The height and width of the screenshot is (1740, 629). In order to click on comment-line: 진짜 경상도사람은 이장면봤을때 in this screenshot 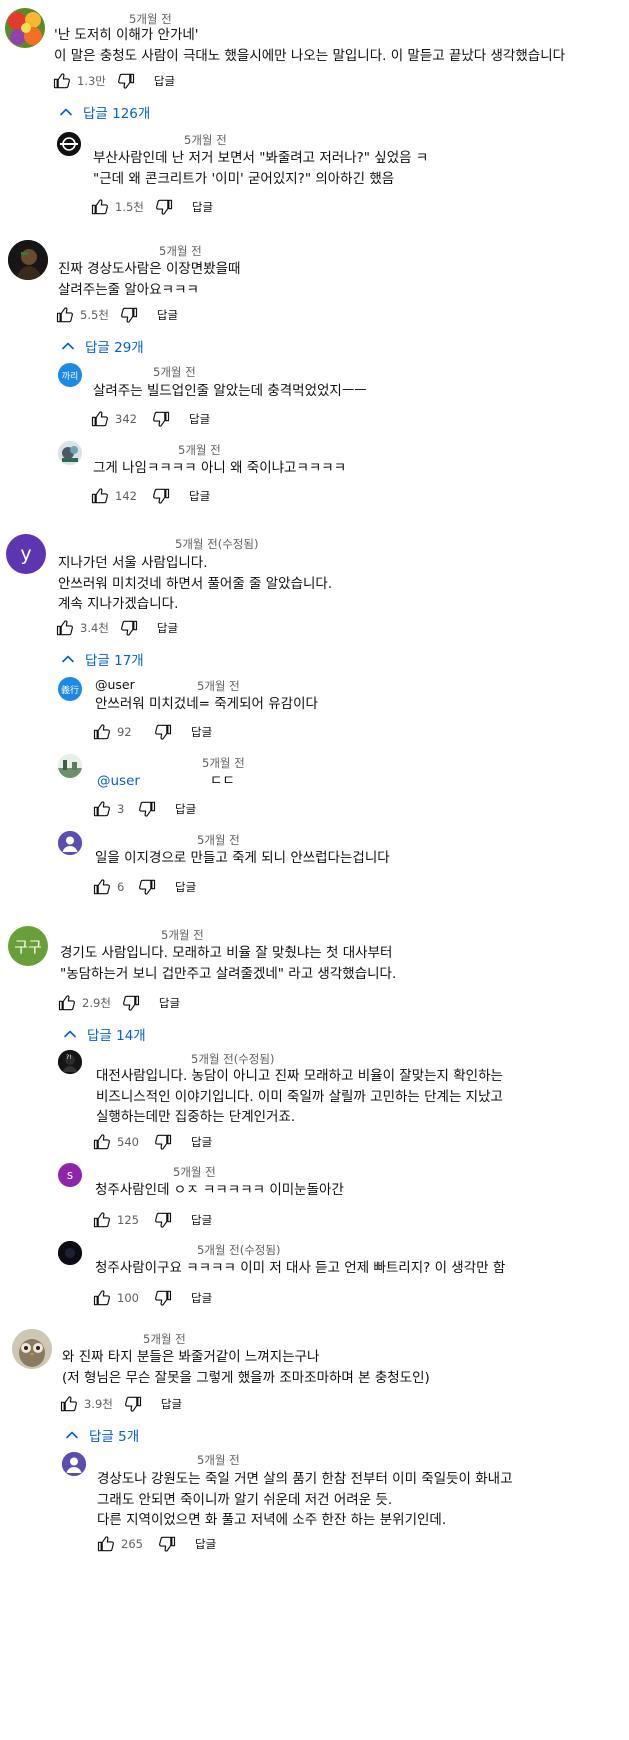, I will do `click(149, 269)`.